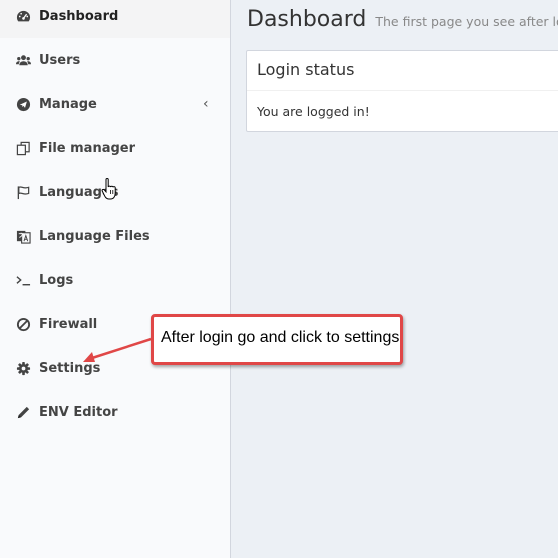  Describe the element at coordinates (108, 189) in the screenshot. I see `hand-cursor-icon` at that location.